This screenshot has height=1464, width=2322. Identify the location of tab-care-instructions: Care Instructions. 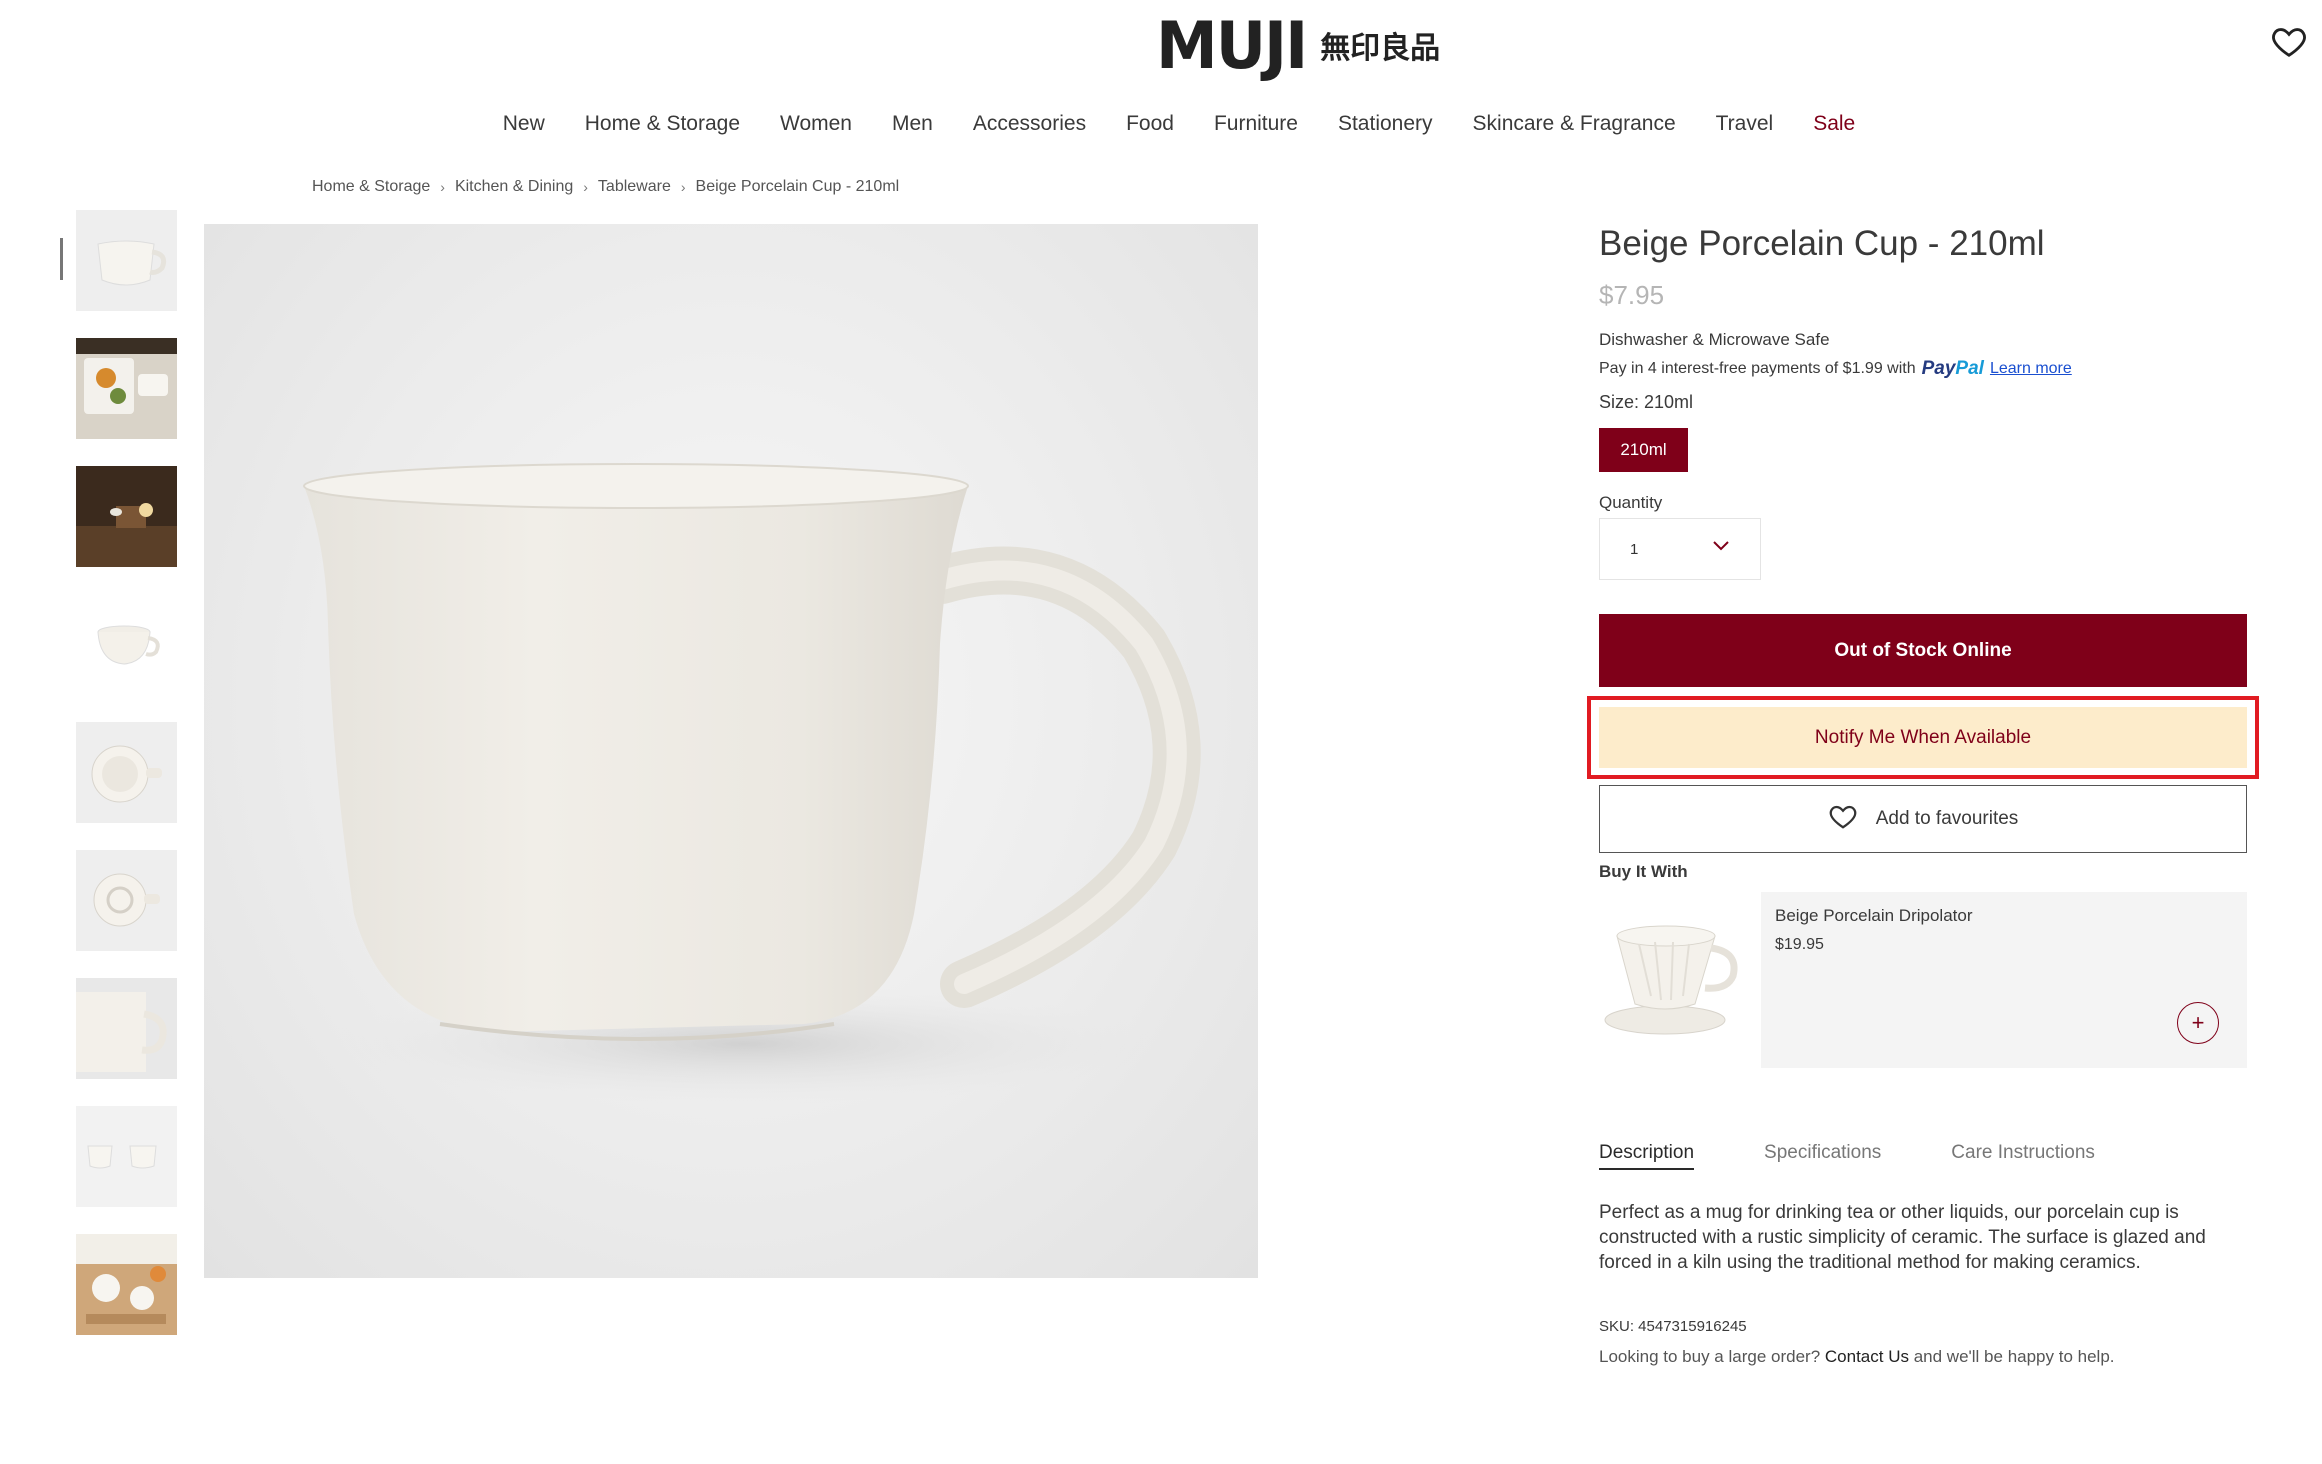
(2023, 1156).